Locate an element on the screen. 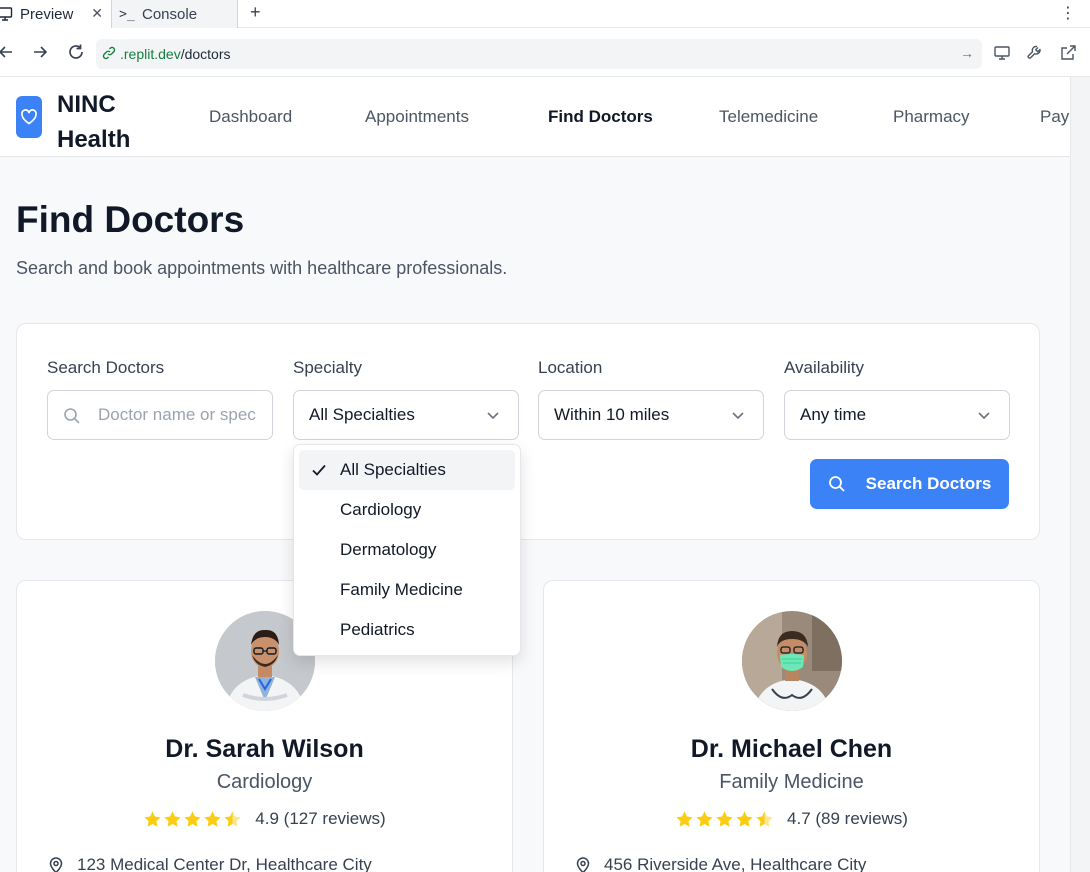 The image size is (1090, 872). review-count: (89 reviews) is located at coordinates (861, 818).